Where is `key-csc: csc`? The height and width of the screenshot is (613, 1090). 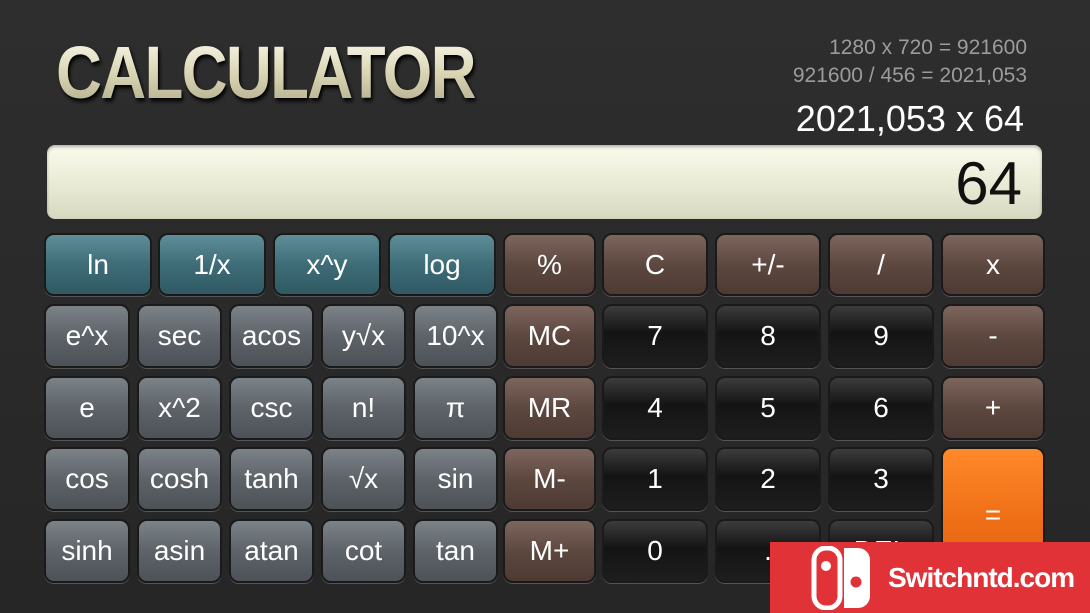 key-csc: csc is located at coordinates (271, 408).